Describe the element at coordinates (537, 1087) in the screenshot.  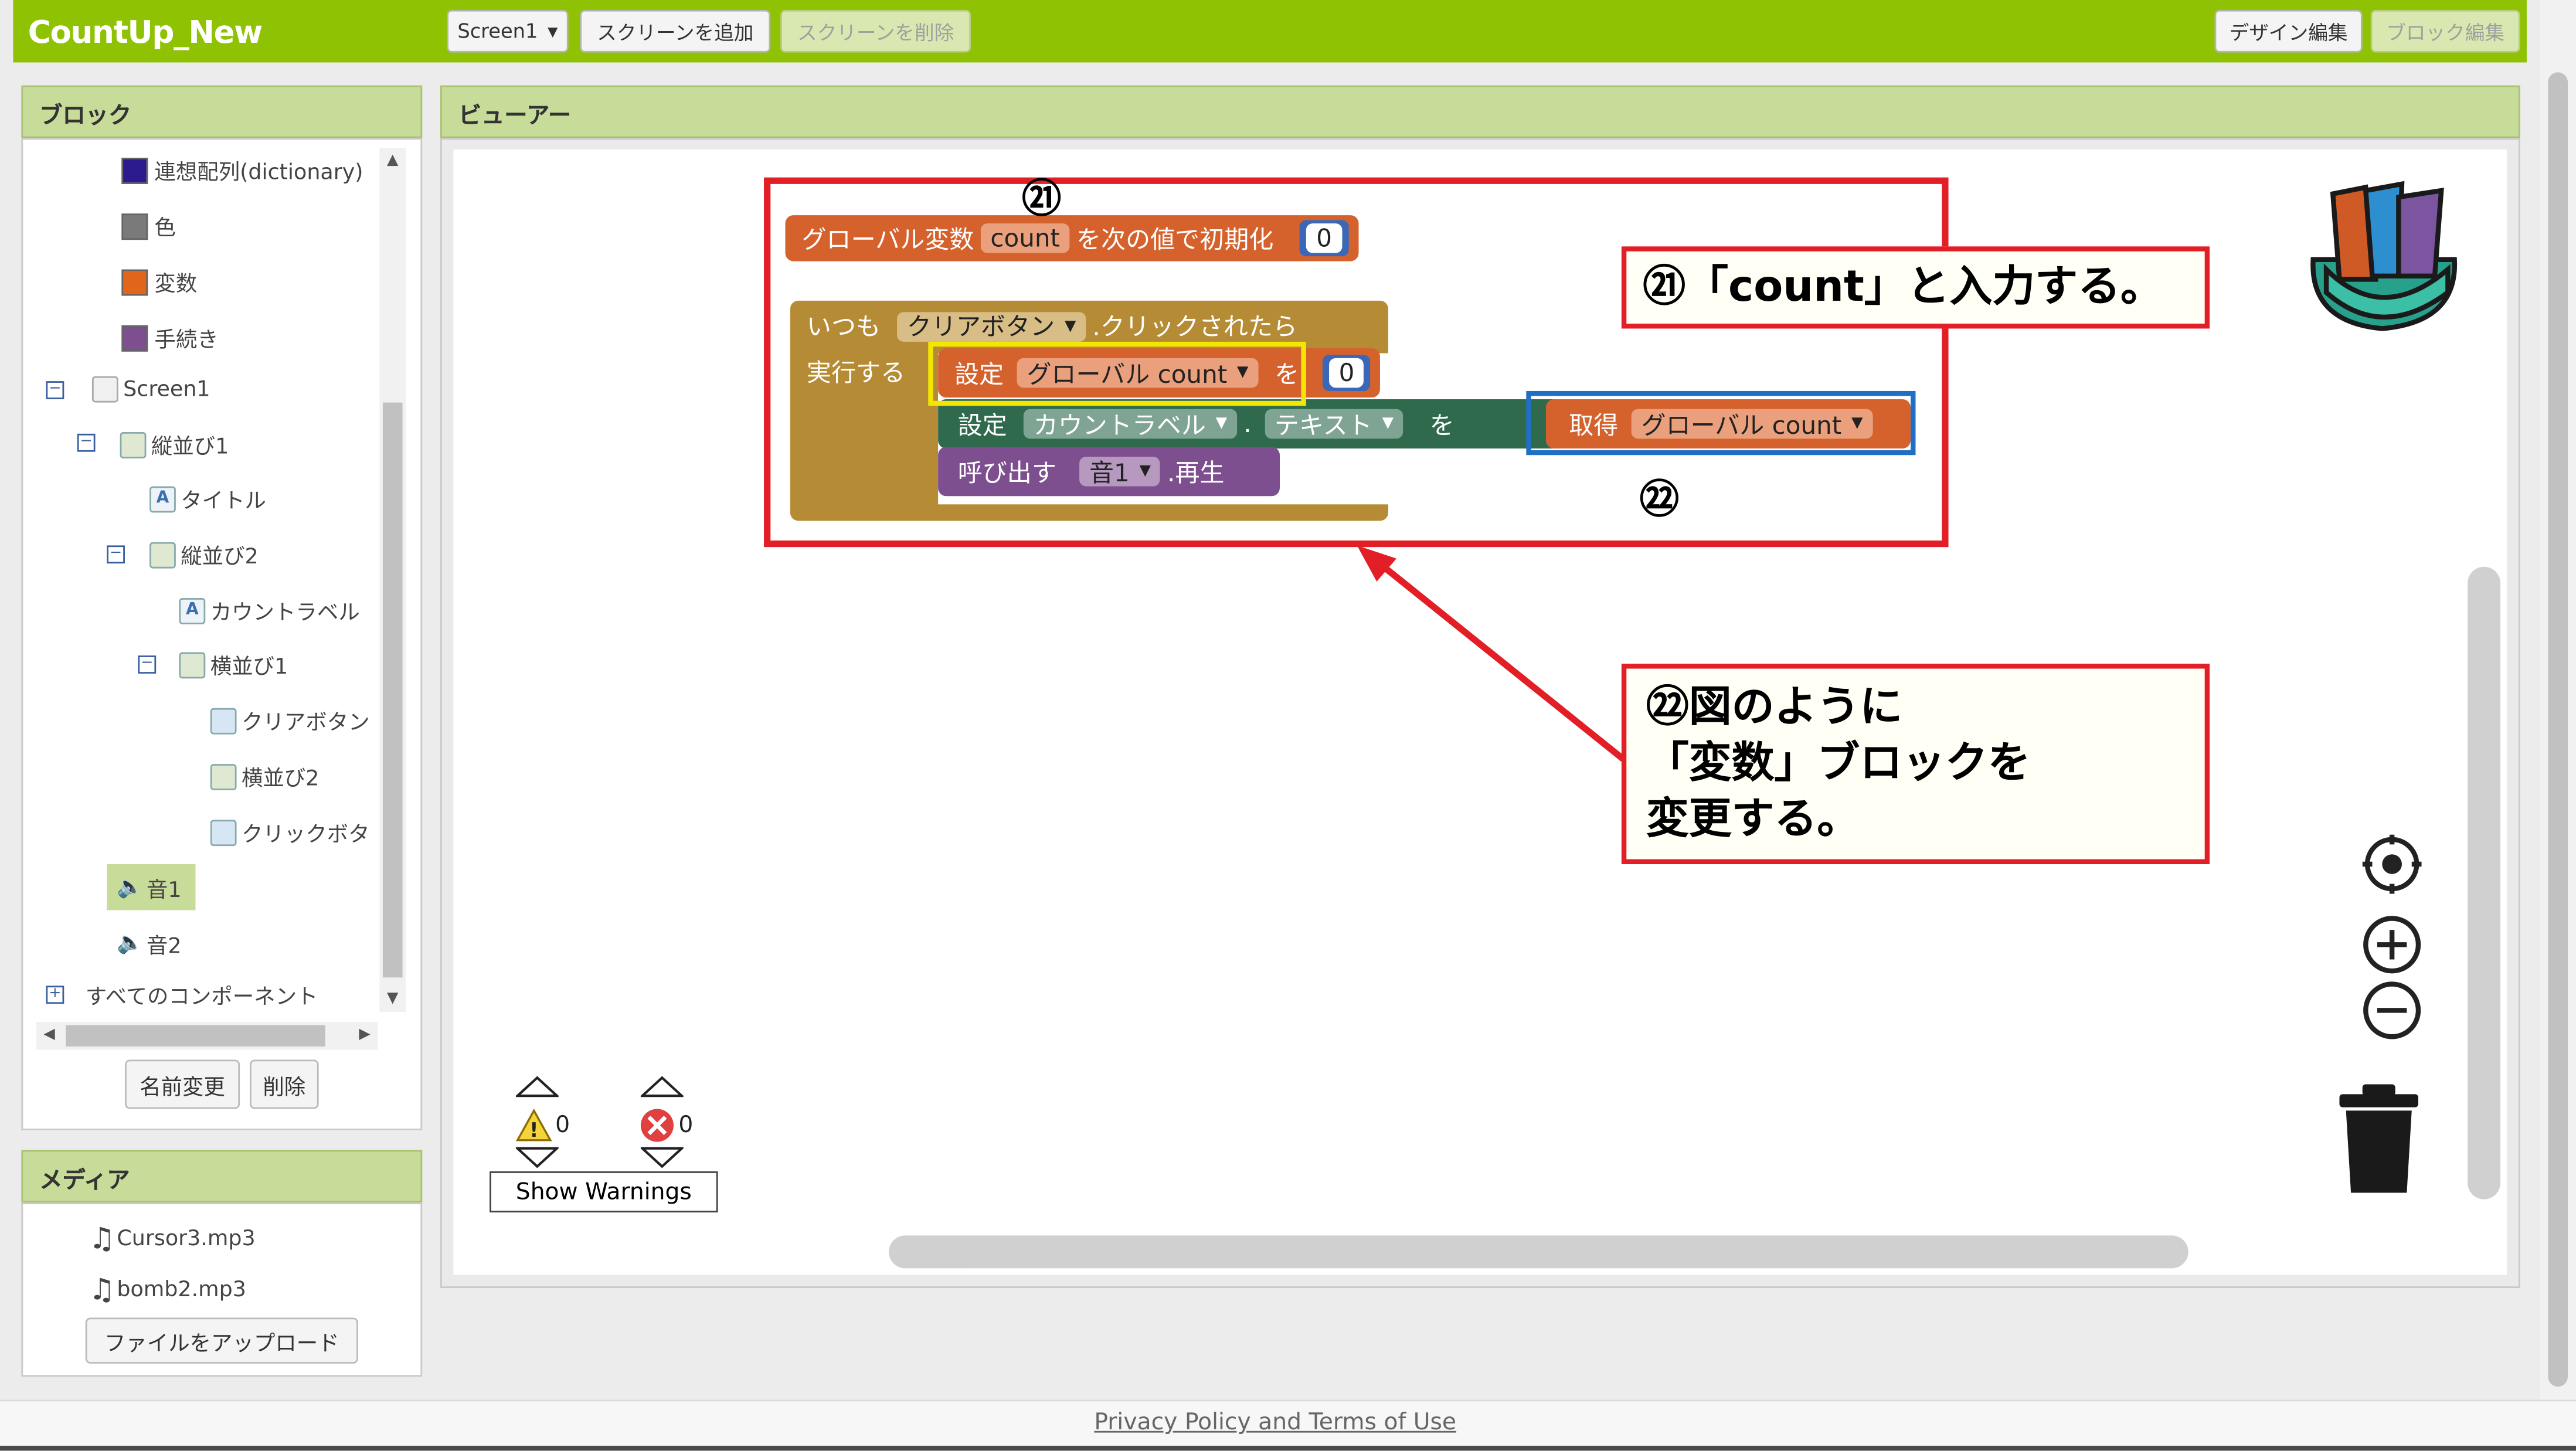
I see `warning-prev-icon` at that location.